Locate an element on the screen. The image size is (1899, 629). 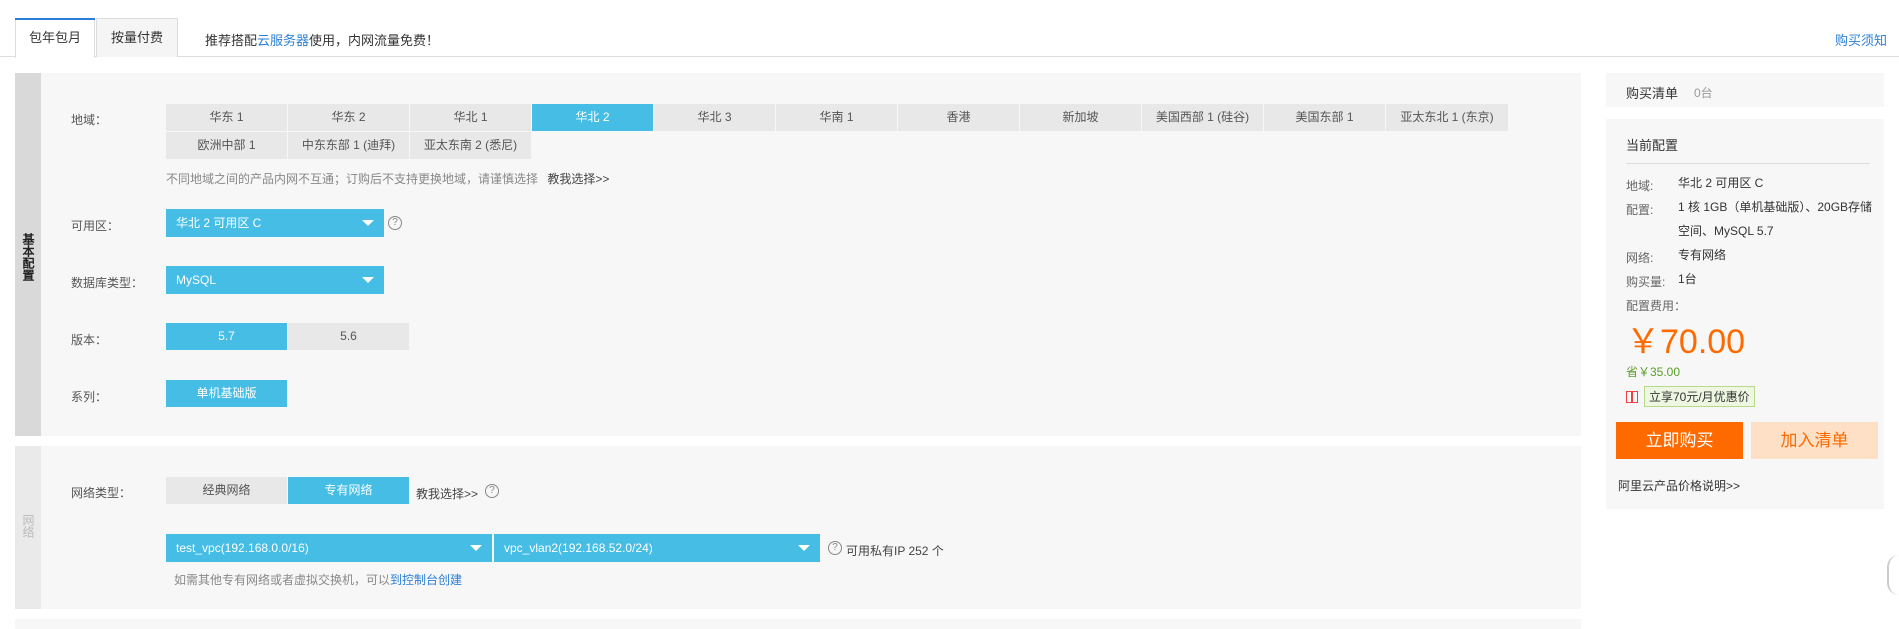
vswitch-select: vpc_vlan2(192.168.52.0/24) is located at coordinates (657, 548).